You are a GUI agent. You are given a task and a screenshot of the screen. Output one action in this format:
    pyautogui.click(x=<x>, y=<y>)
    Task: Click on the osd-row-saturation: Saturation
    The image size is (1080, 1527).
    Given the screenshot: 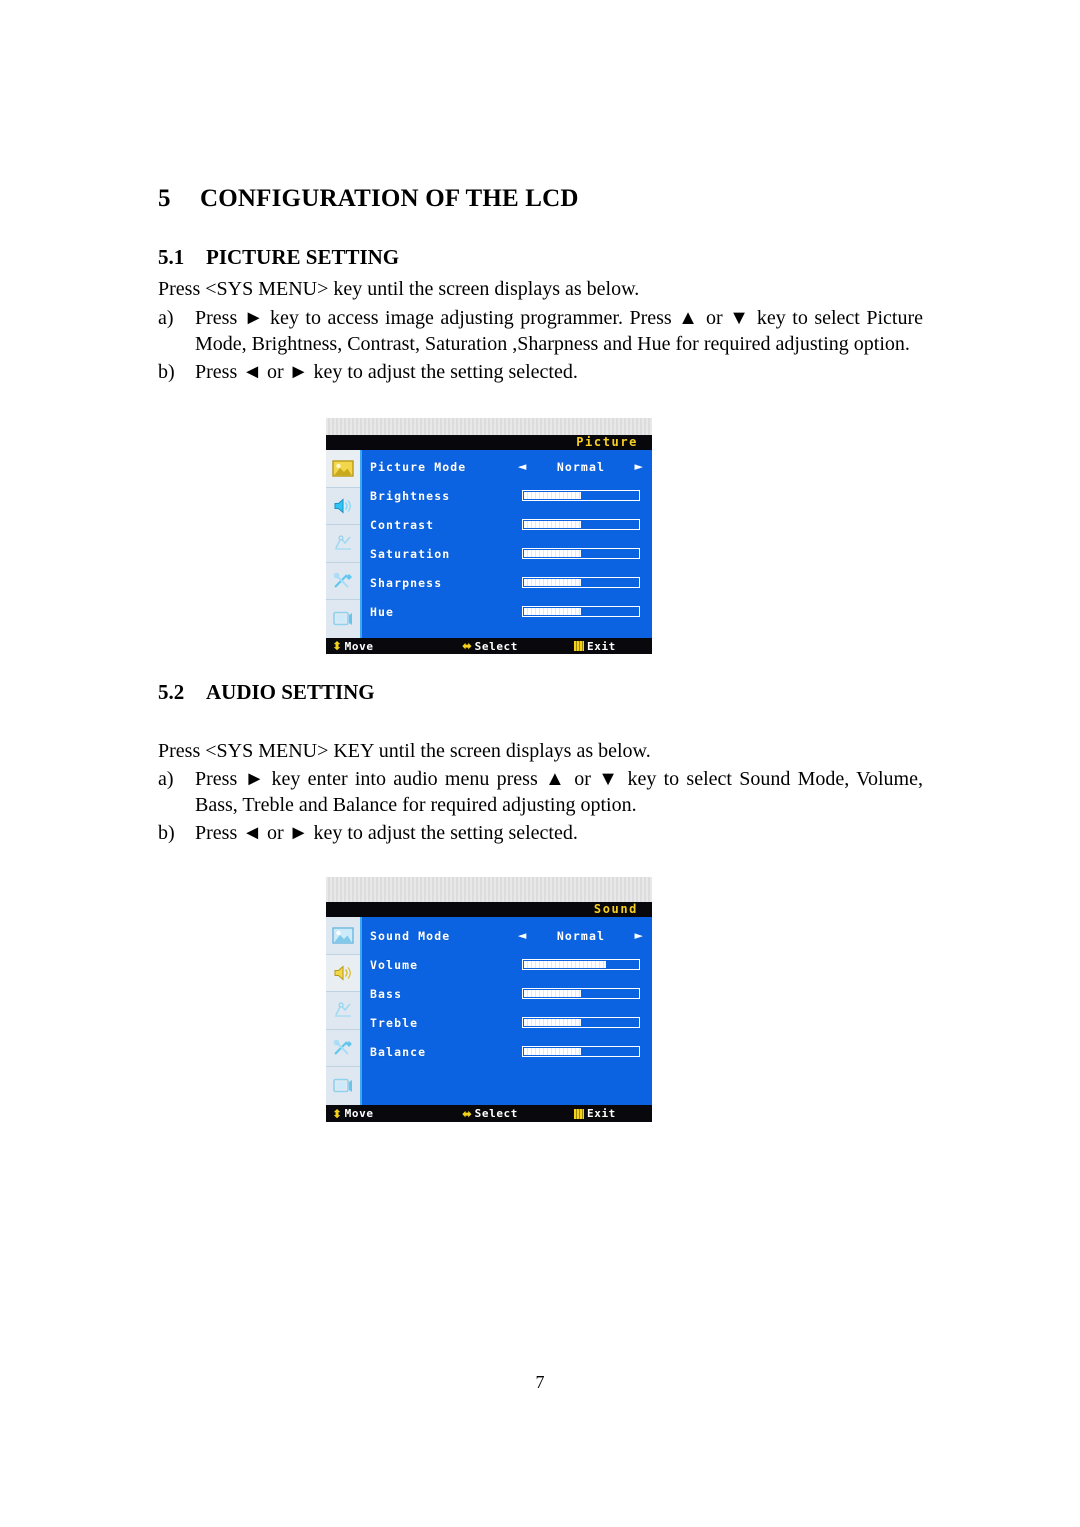 What is the action you would take?
    pyautogui.click(x=507, y=553)
    